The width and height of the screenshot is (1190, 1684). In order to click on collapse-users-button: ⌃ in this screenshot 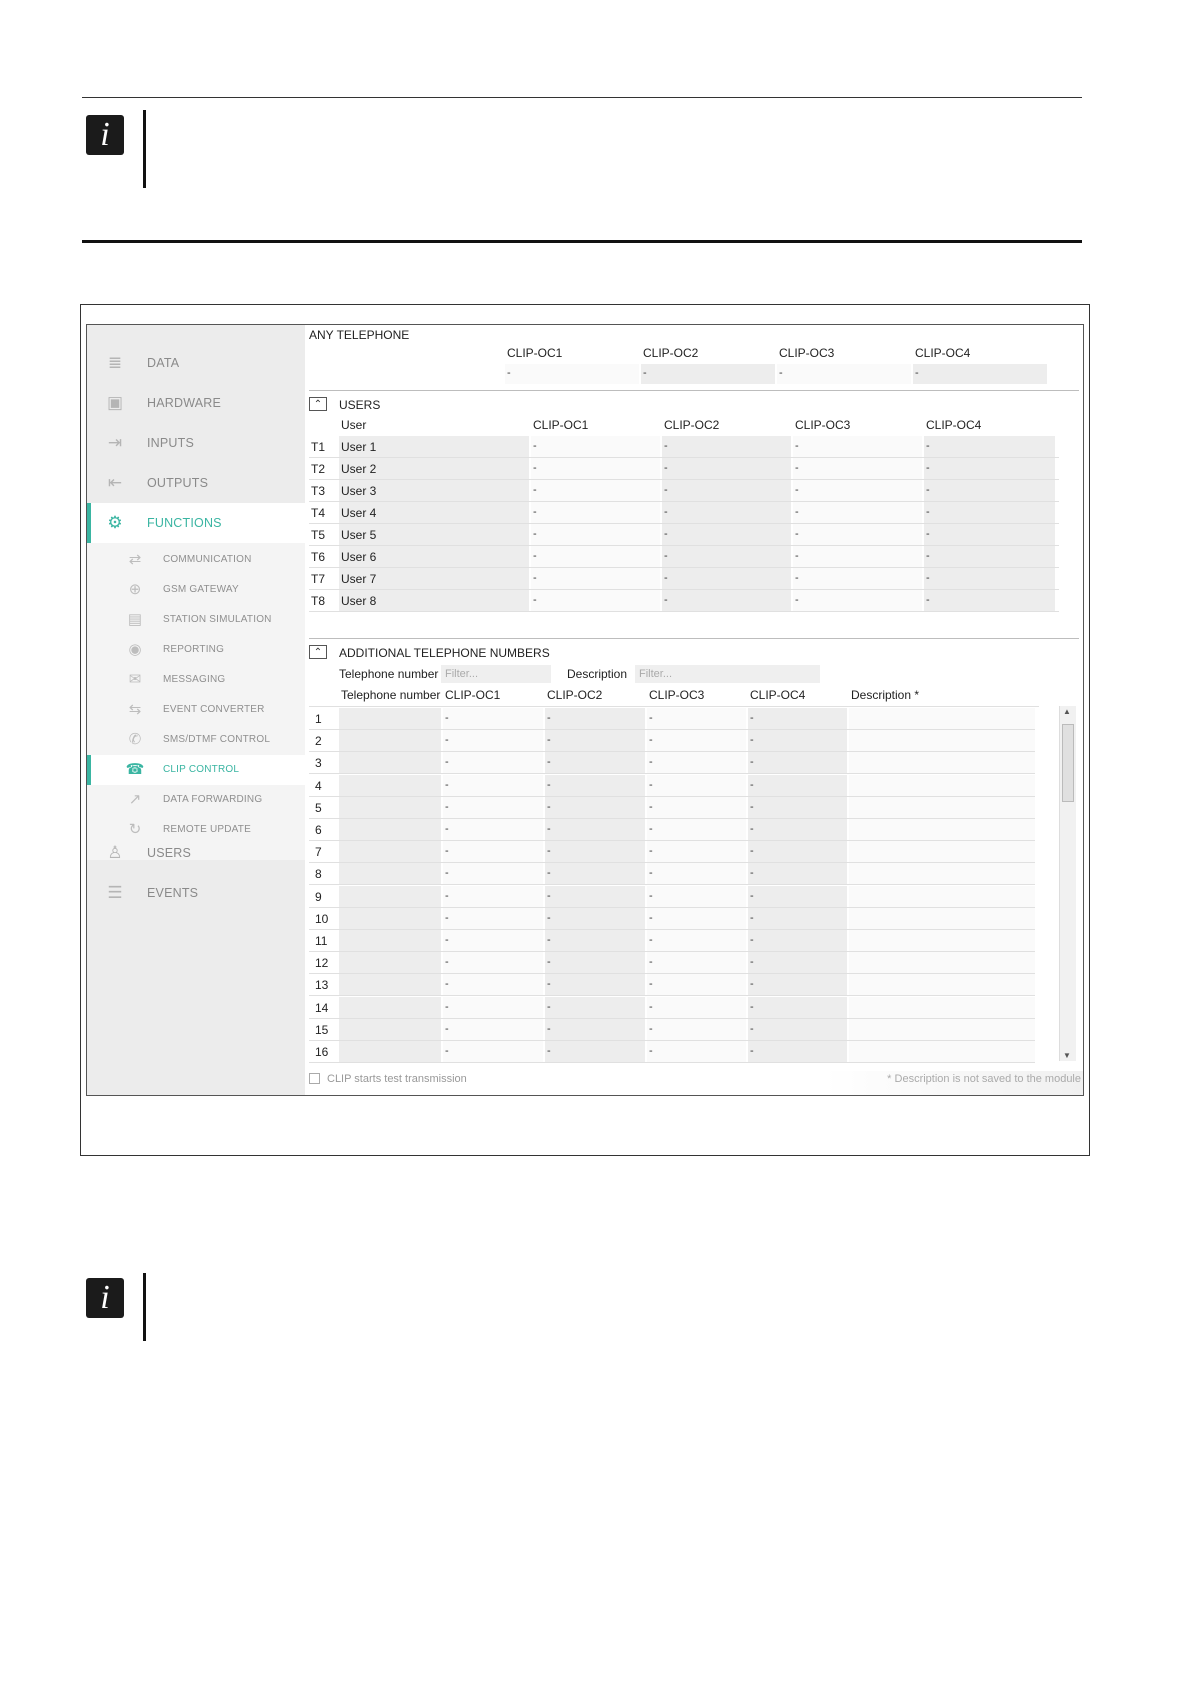, I will do `click(318, 404)`.